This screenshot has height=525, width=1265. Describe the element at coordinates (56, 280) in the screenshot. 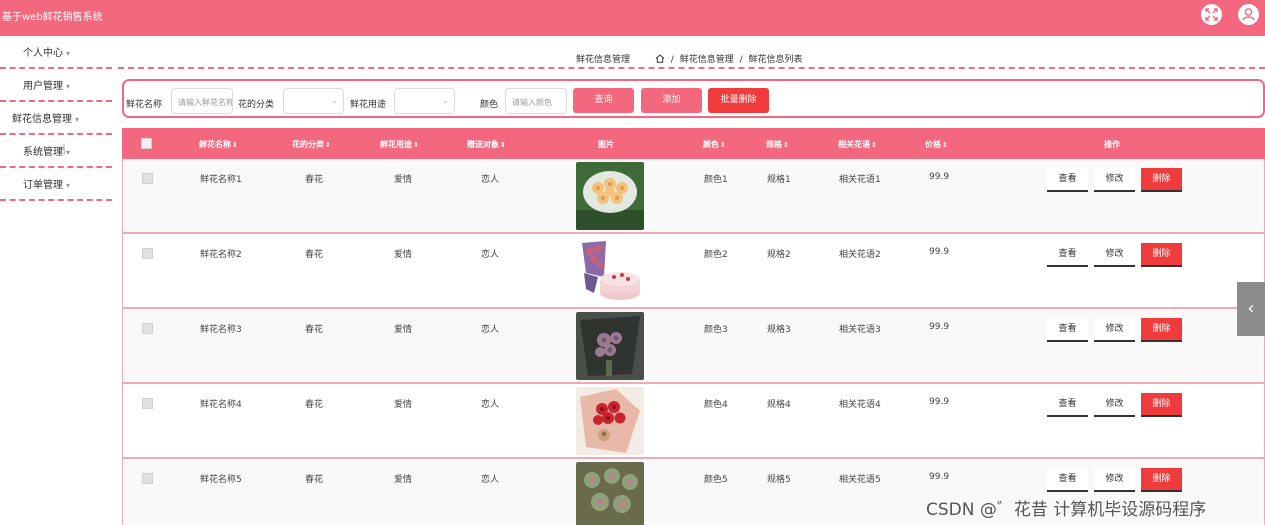

I see `sidebar: 个人中心 ▾ 用户管理 ▾ 鲜花信息管理 ▾ 系统管理 ▾ 订单管理 ▾` at that location.